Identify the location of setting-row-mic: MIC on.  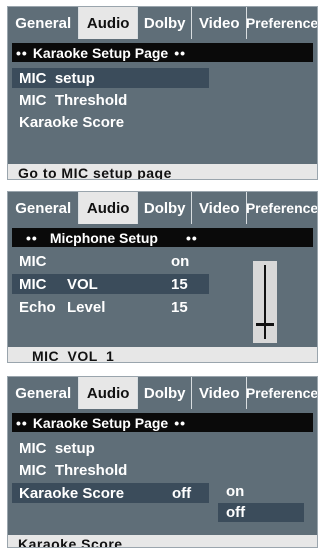
(110, 261).